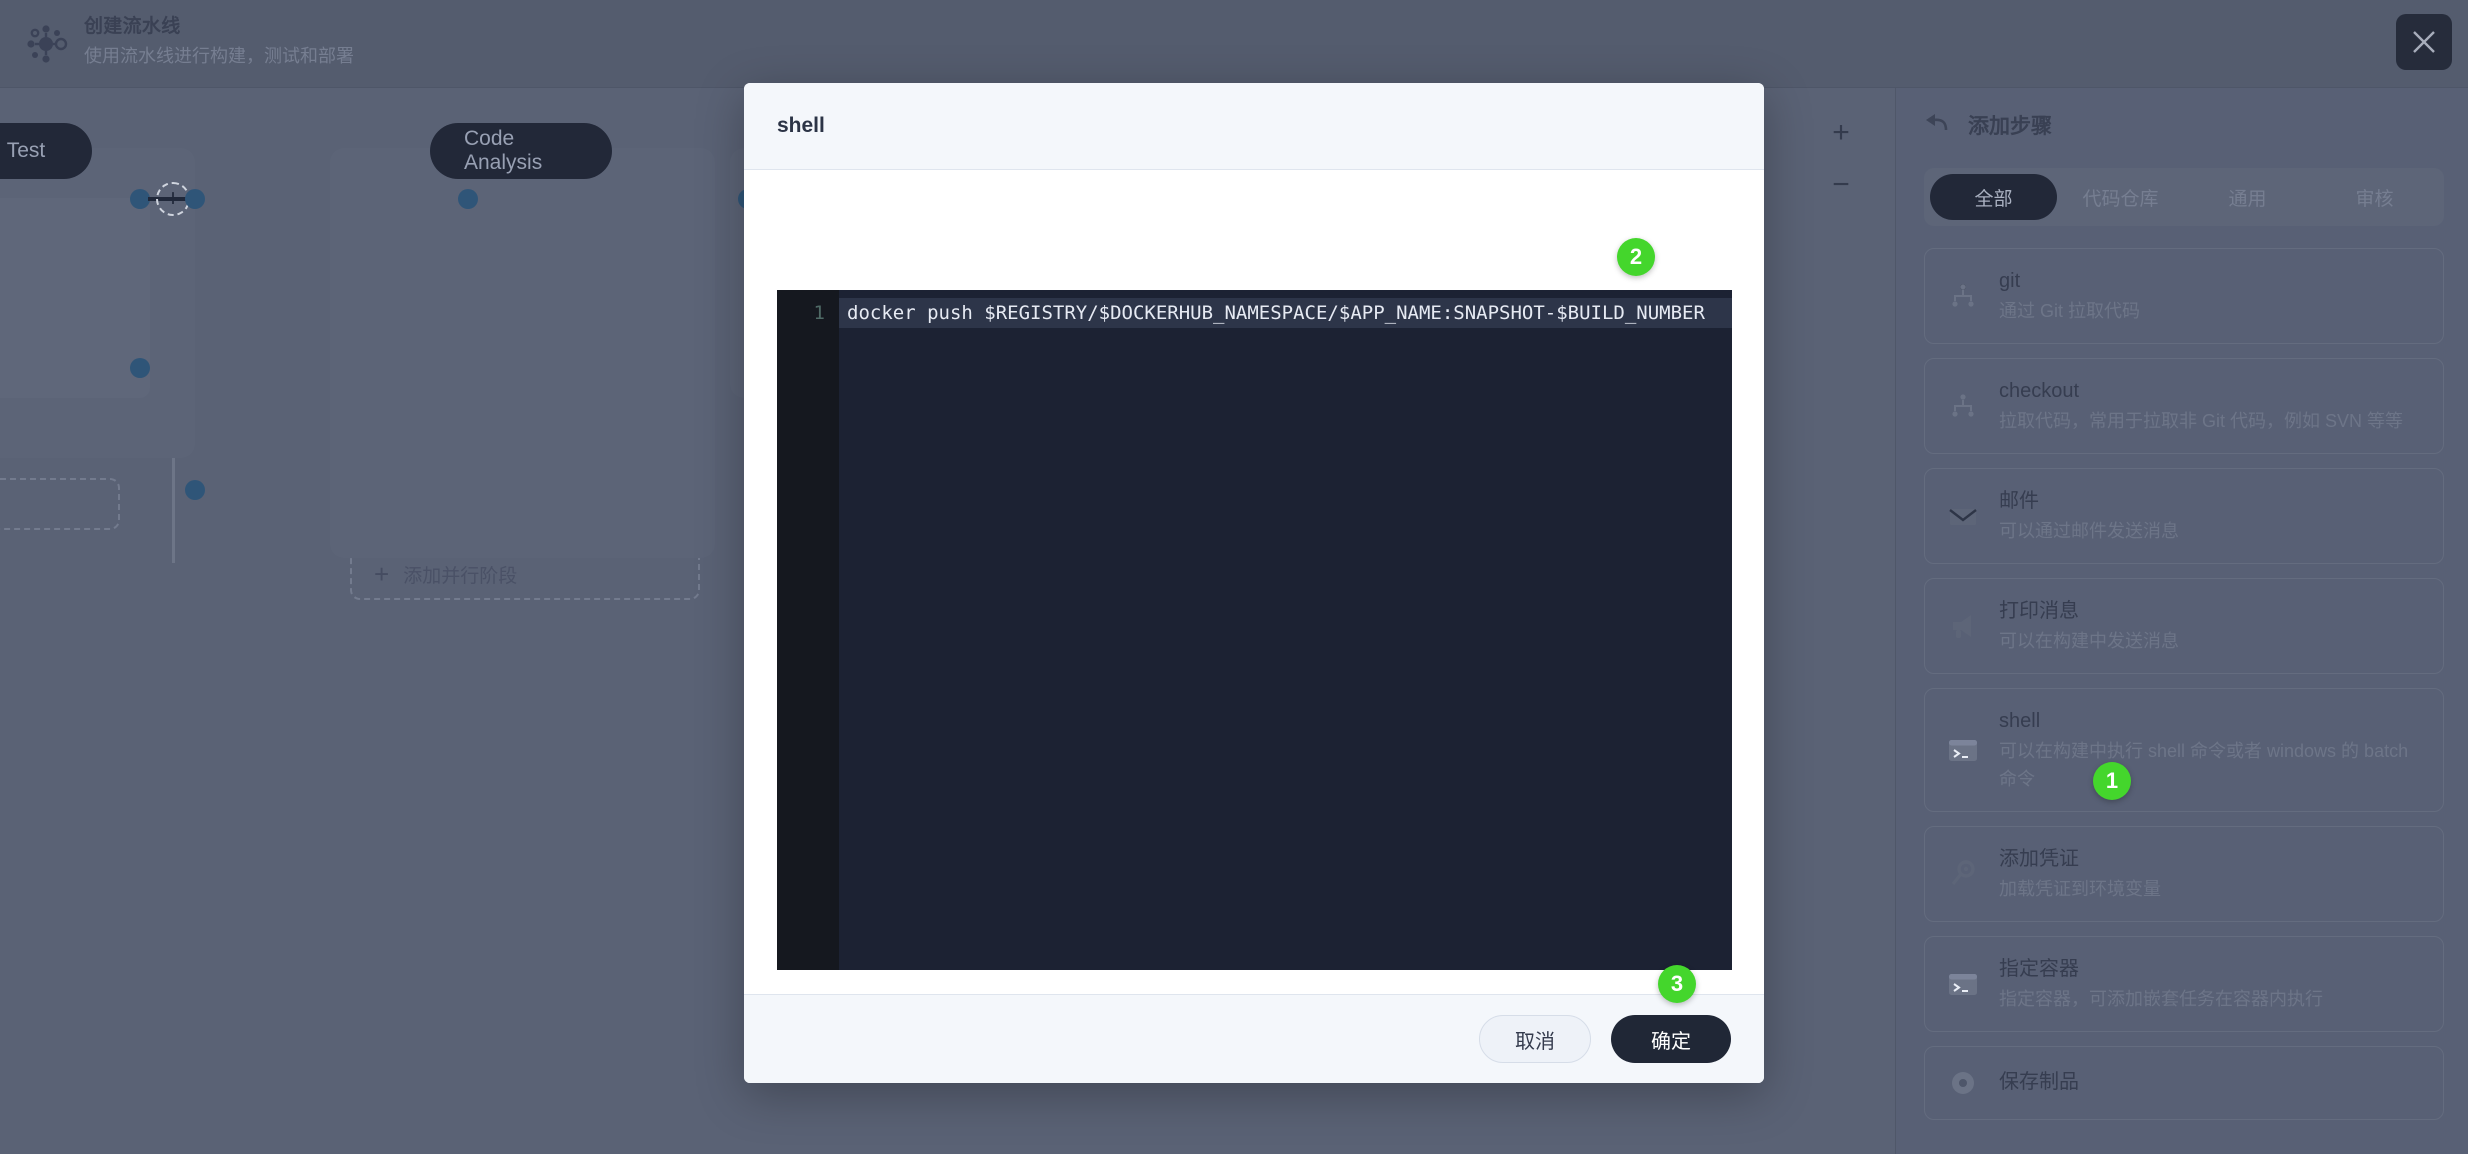 This screenshot has height=1154, width=2468. I want to click on line-number: 1, so click(819, 313).